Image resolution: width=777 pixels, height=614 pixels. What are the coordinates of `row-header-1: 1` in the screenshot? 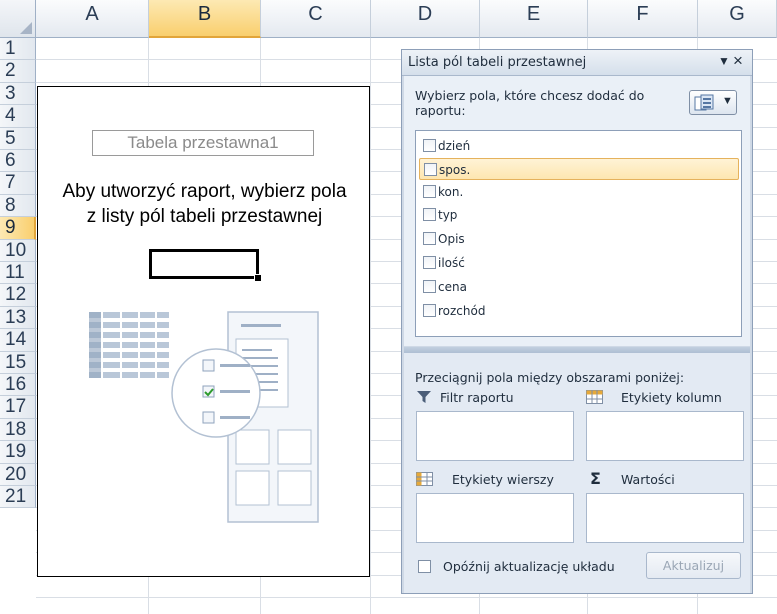 It's located at (18, 49).